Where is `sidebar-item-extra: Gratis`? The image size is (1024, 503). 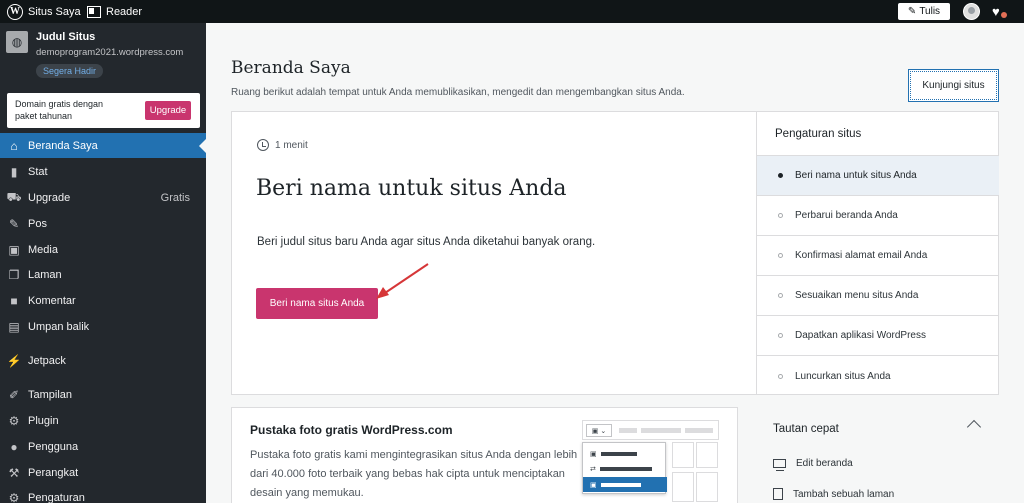 sidebar-item-extra: Gratis is located at coordinates (175, 197).